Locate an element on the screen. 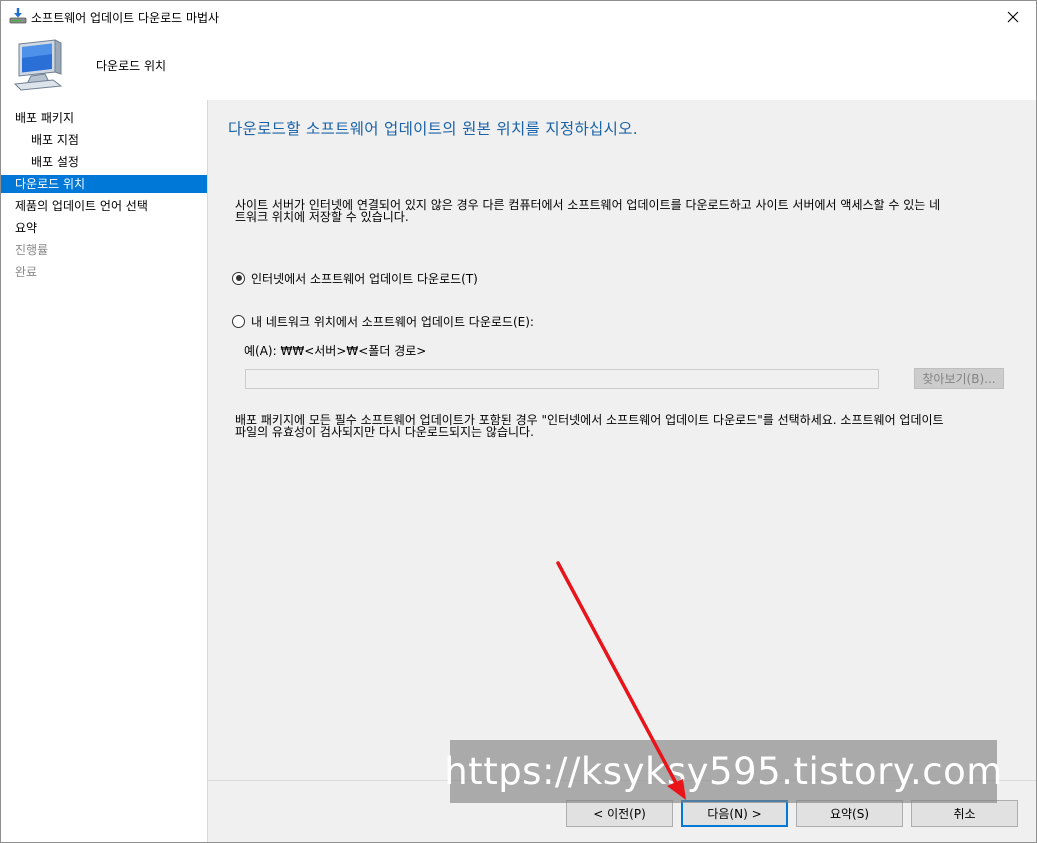 The width and height of the screenshot is (1037, 843). sidebar-item-distribution-settings: 배포 설정 is located at coordinates (104, 162).